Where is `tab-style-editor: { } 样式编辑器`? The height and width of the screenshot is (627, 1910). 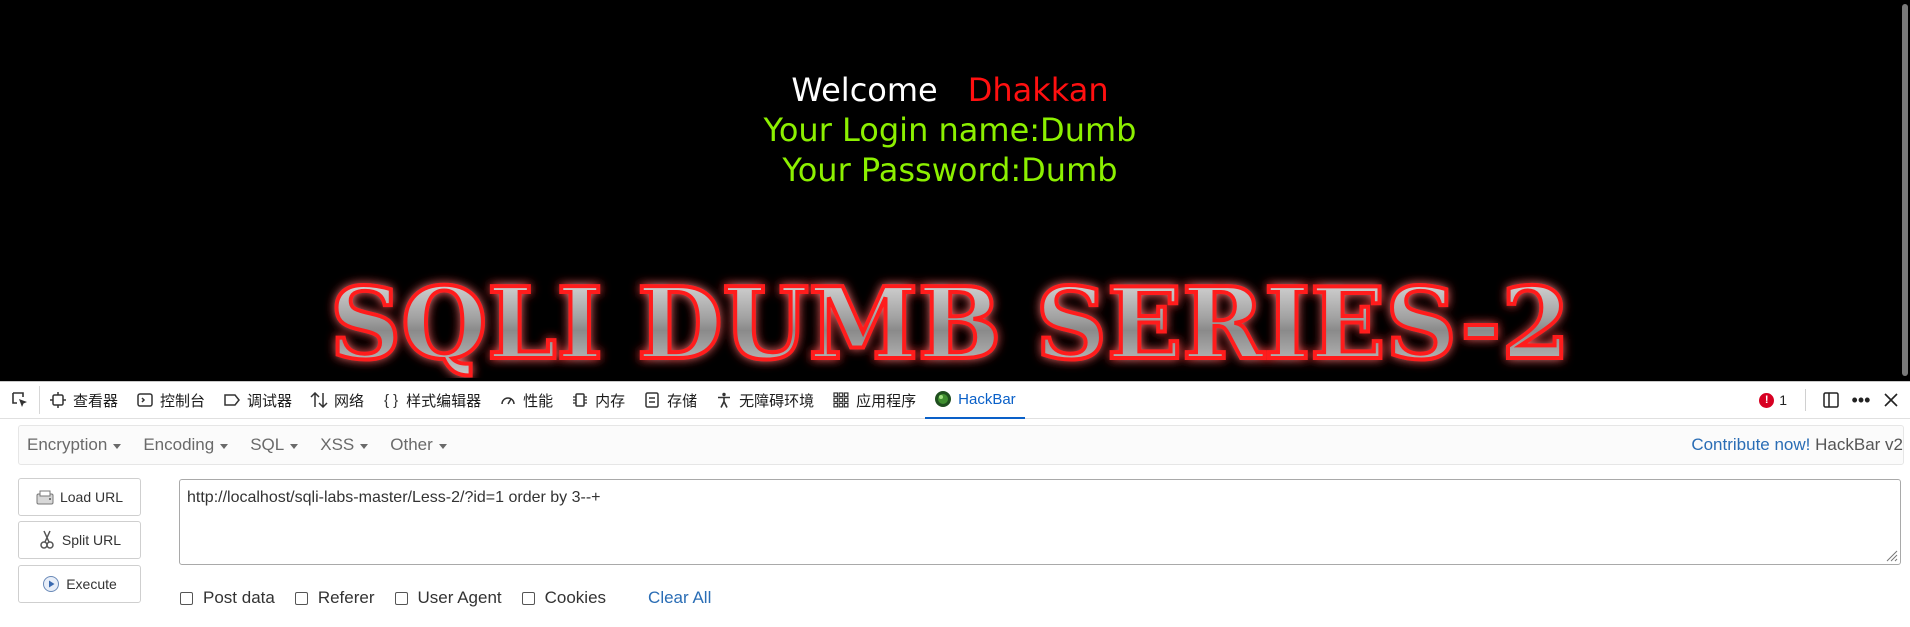 tab-style-editor: { } 样式编辑器 is located at coordinates (431, 400).